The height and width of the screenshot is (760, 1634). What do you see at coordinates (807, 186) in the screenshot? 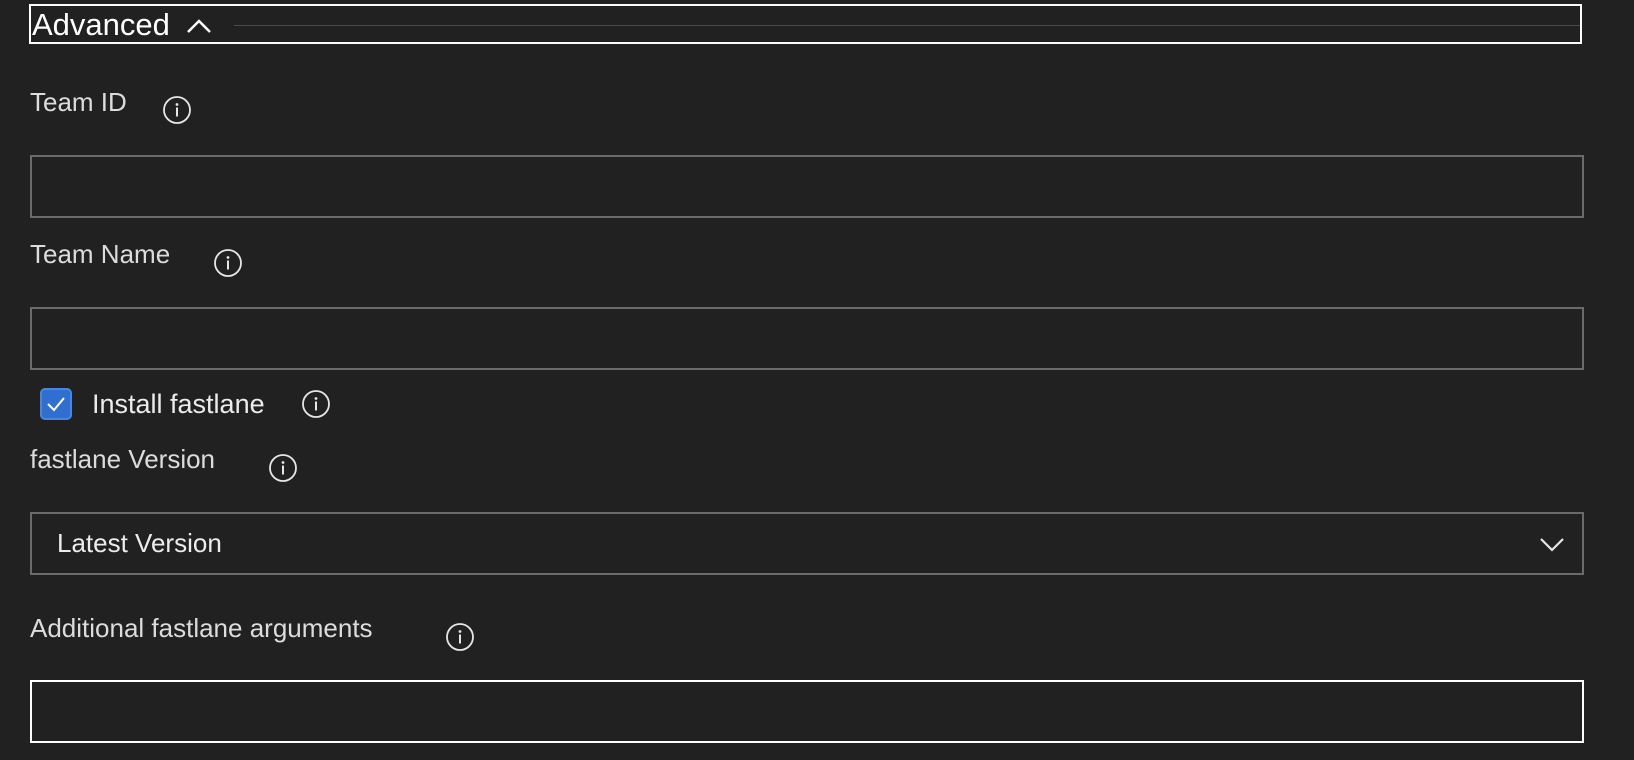
I see `team-id-field` at bounding box center [807, 186].